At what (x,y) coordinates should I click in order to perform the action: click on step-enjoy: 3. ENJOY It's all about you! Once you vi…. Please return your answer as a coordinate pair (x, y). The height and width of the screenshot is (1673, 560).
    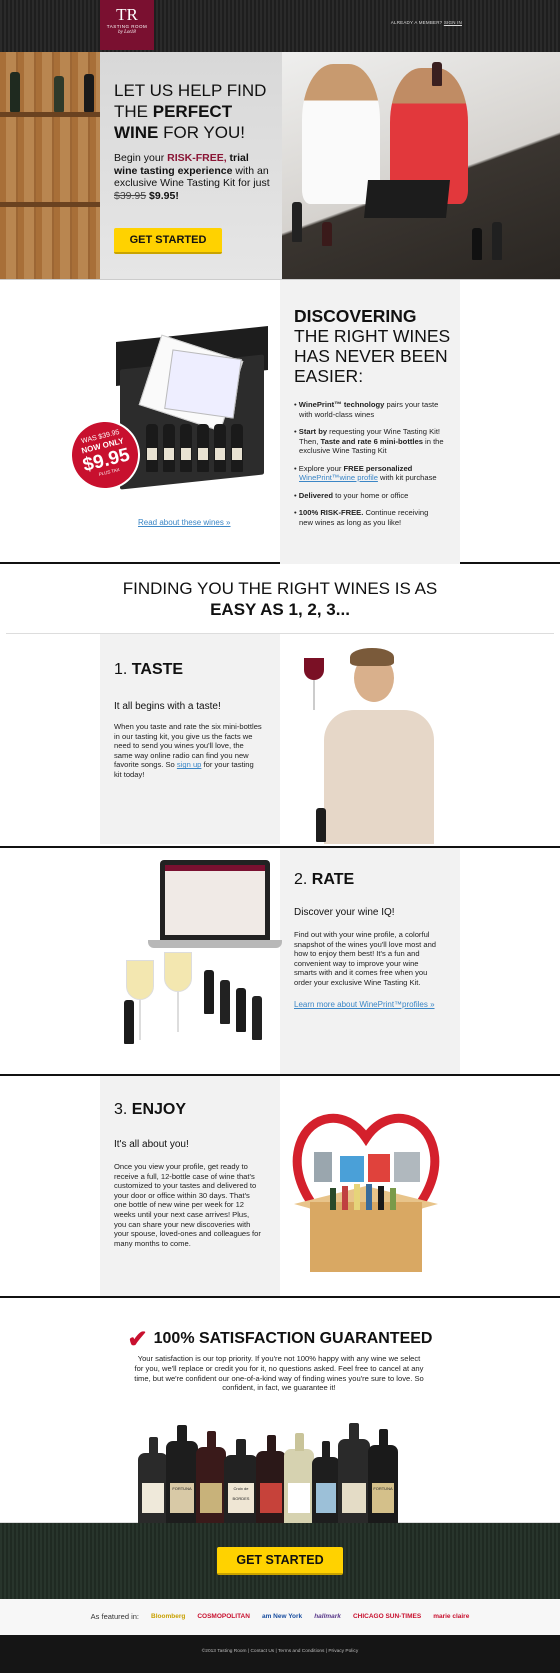
    Looking at the image, I should click on (280, 1187).